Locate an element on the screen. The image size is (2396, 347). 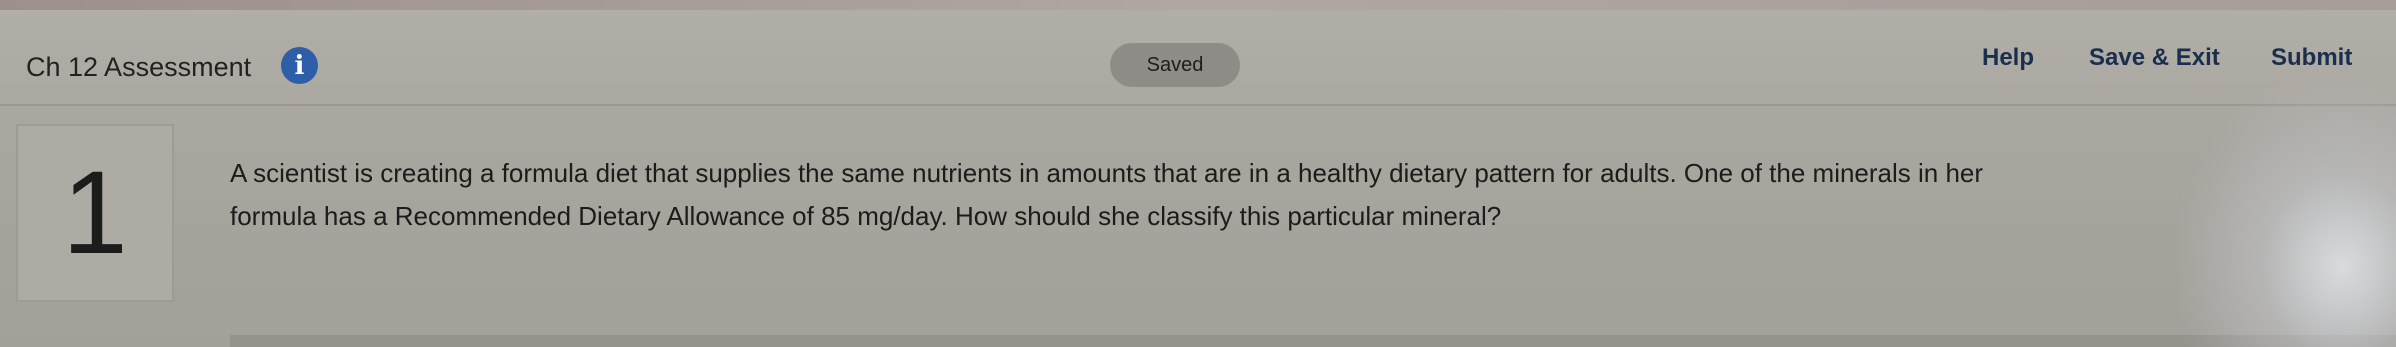
status-badge: Saved is located at coordinates (1175, 65).